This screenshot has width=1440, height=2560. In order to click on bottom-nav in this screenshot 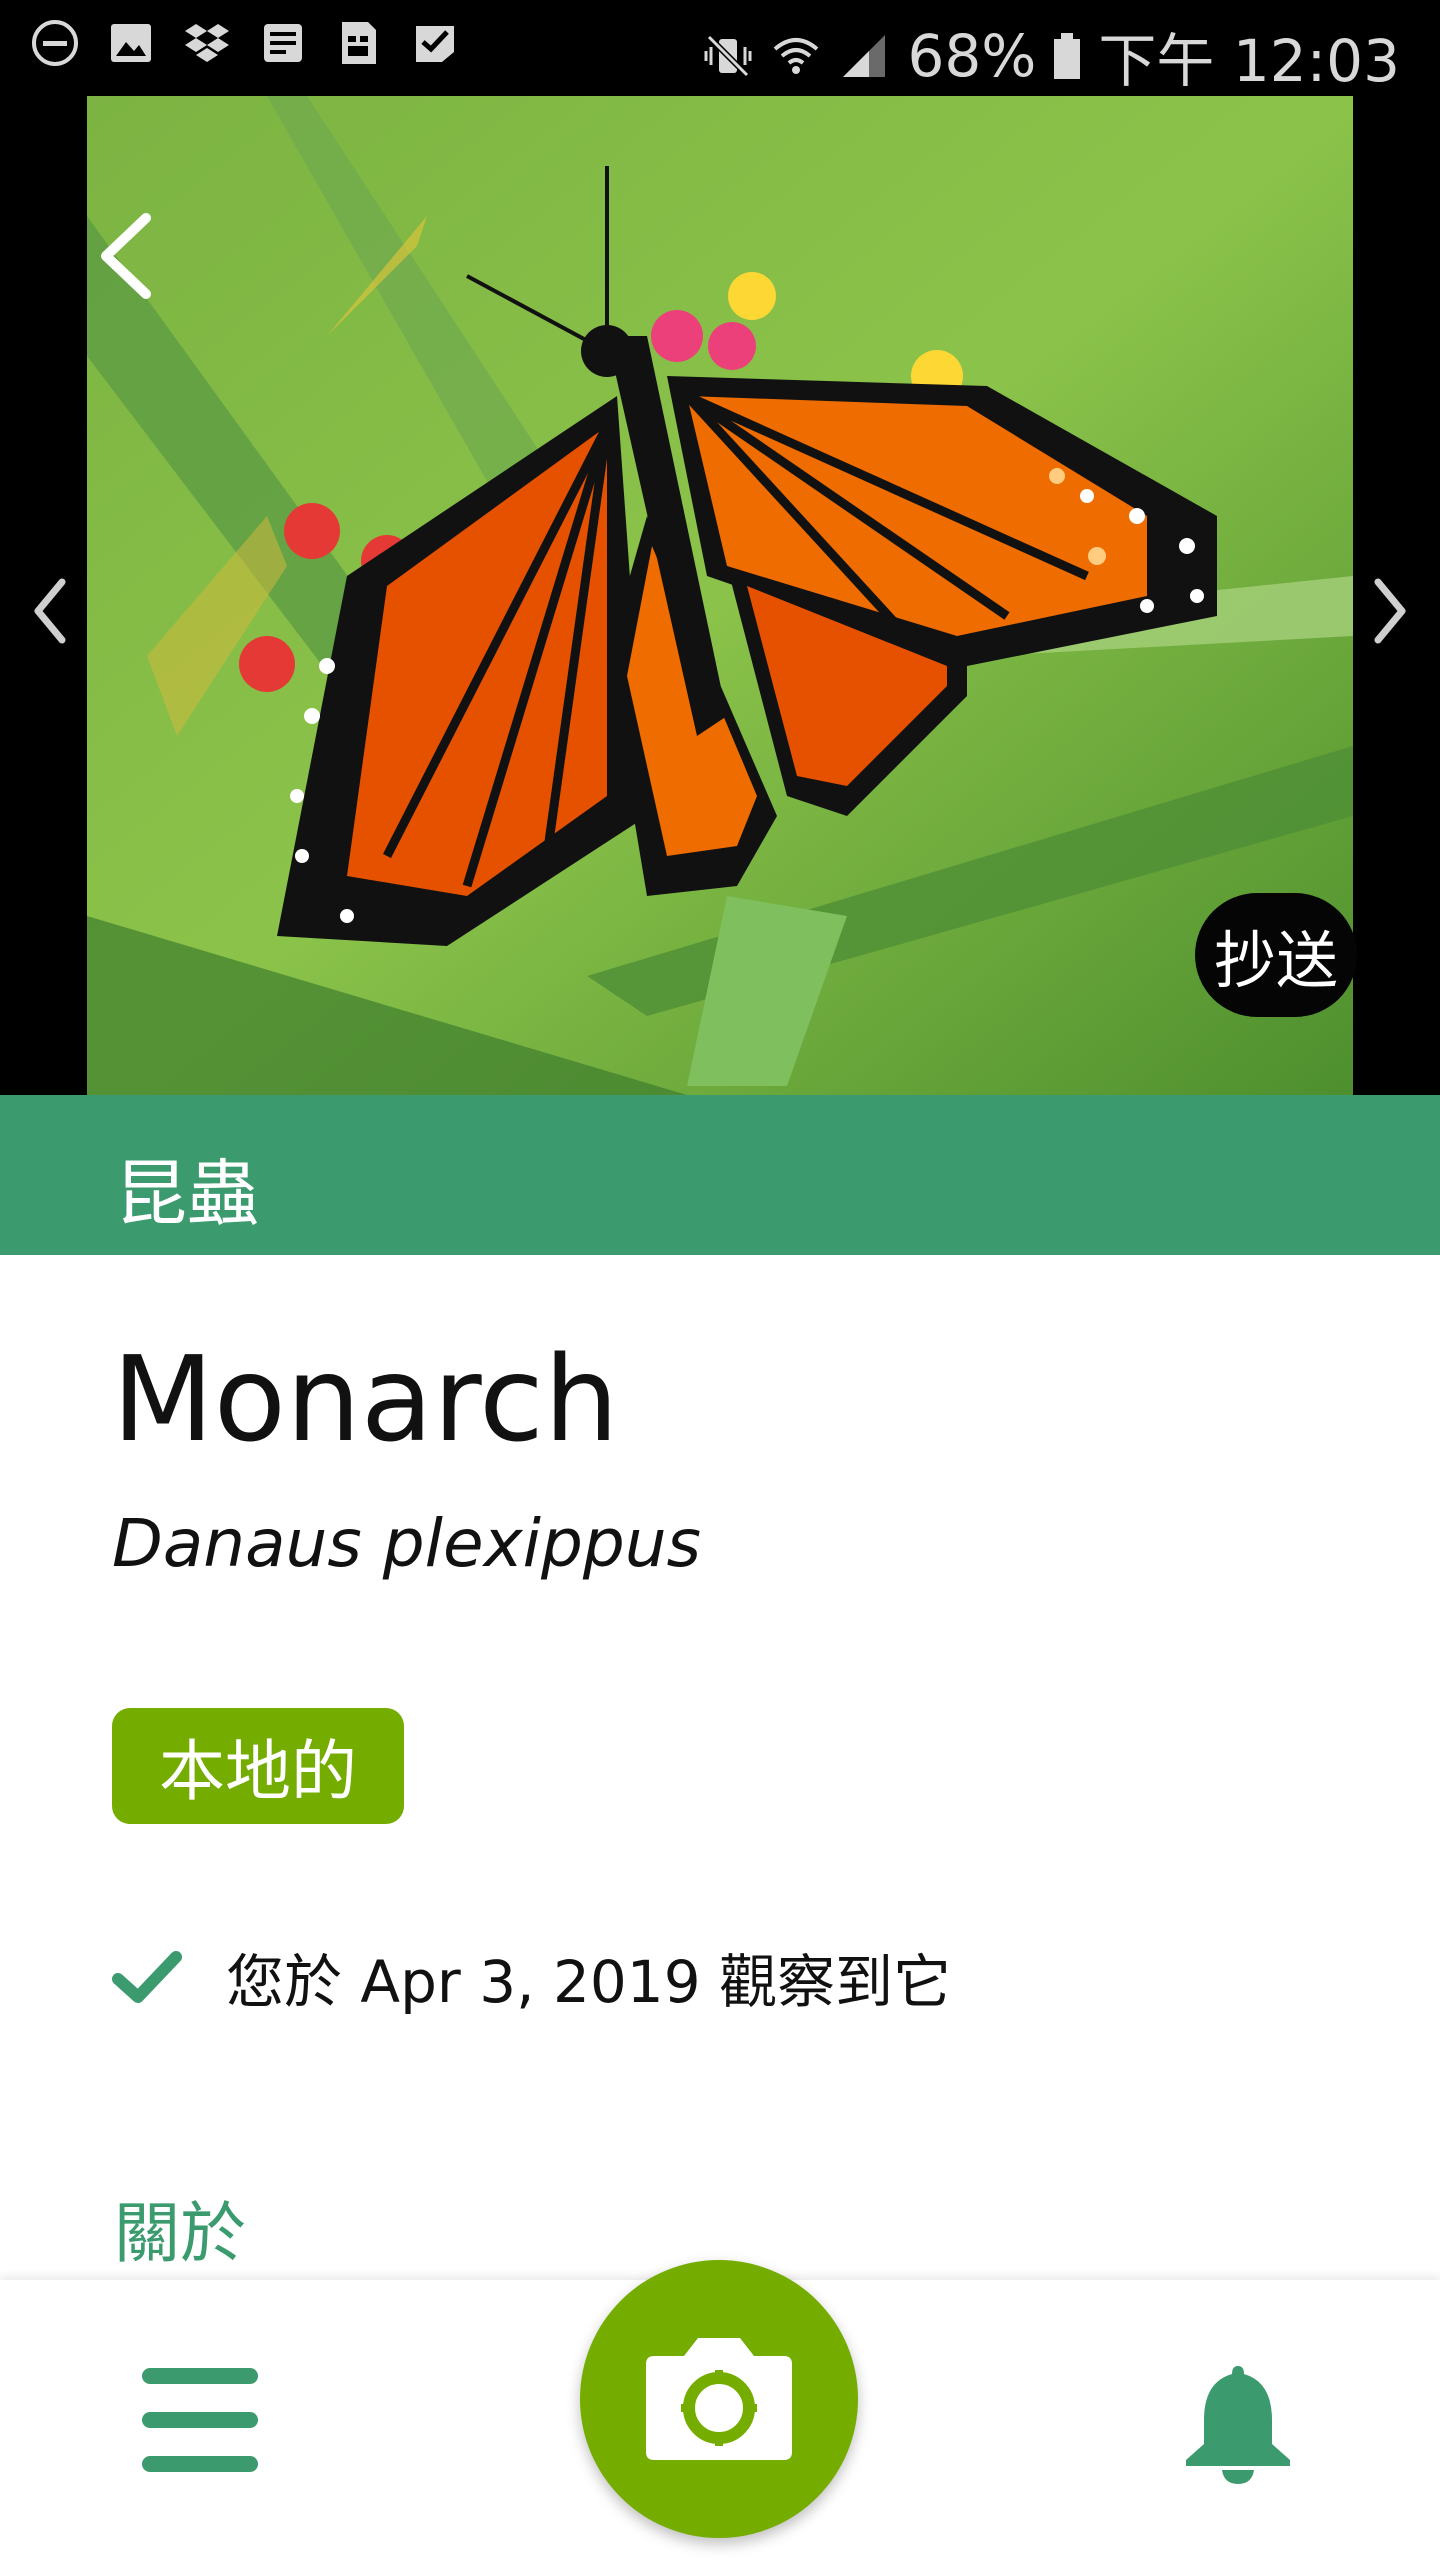, I will do `click(720, 2410)`.